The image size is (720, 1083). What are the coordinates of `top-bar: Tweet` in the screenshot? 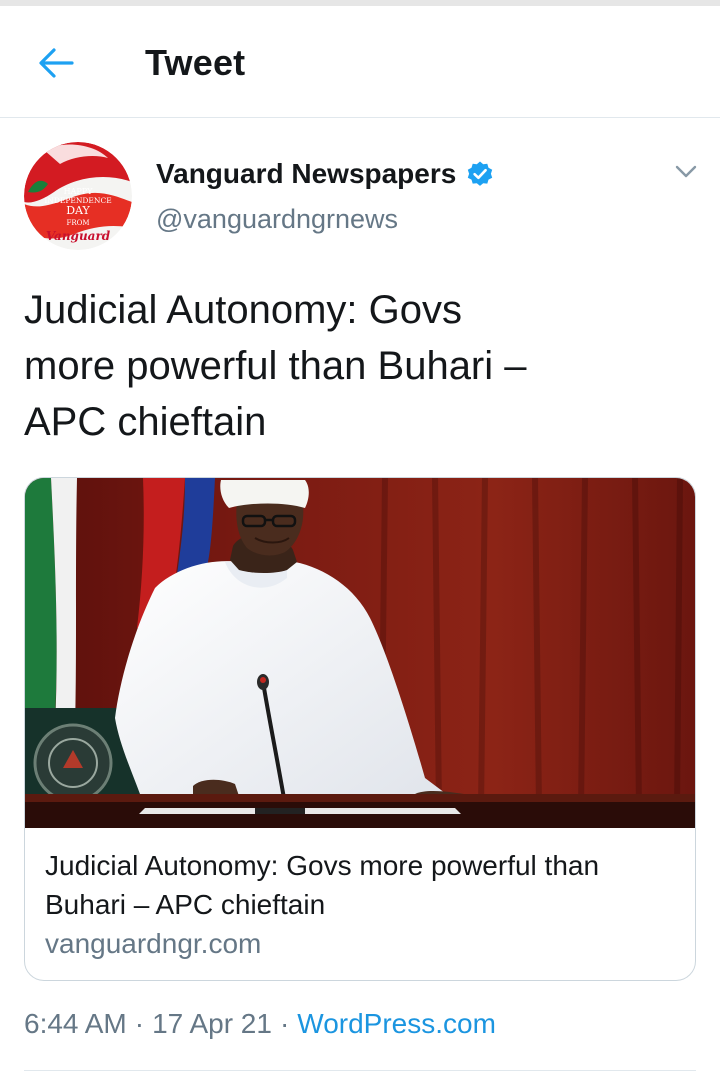 It's located at (360, 62).